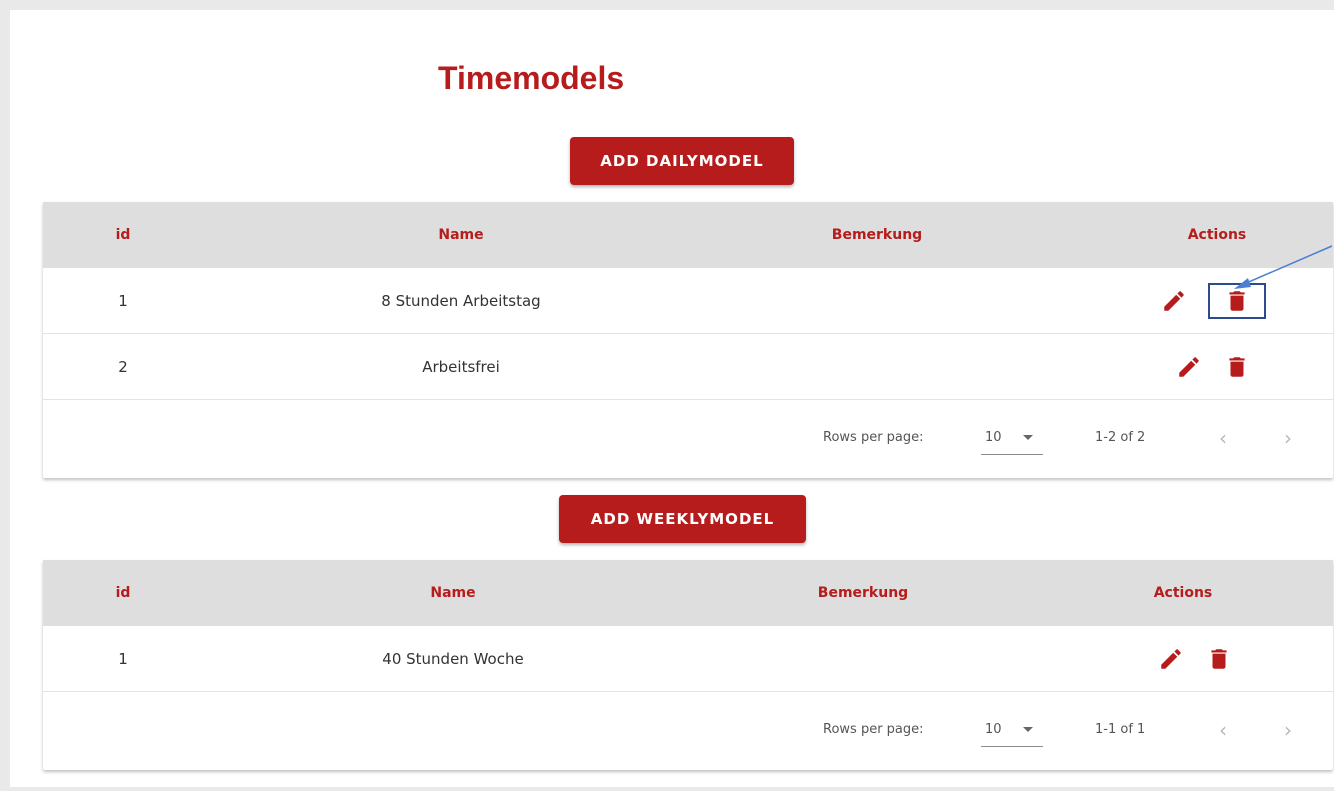 The image size is (1334, 791). Describe the element at coordinates (461, 366) in the screenshot. I see `cell-name: Arbeitsfrei` at that location.